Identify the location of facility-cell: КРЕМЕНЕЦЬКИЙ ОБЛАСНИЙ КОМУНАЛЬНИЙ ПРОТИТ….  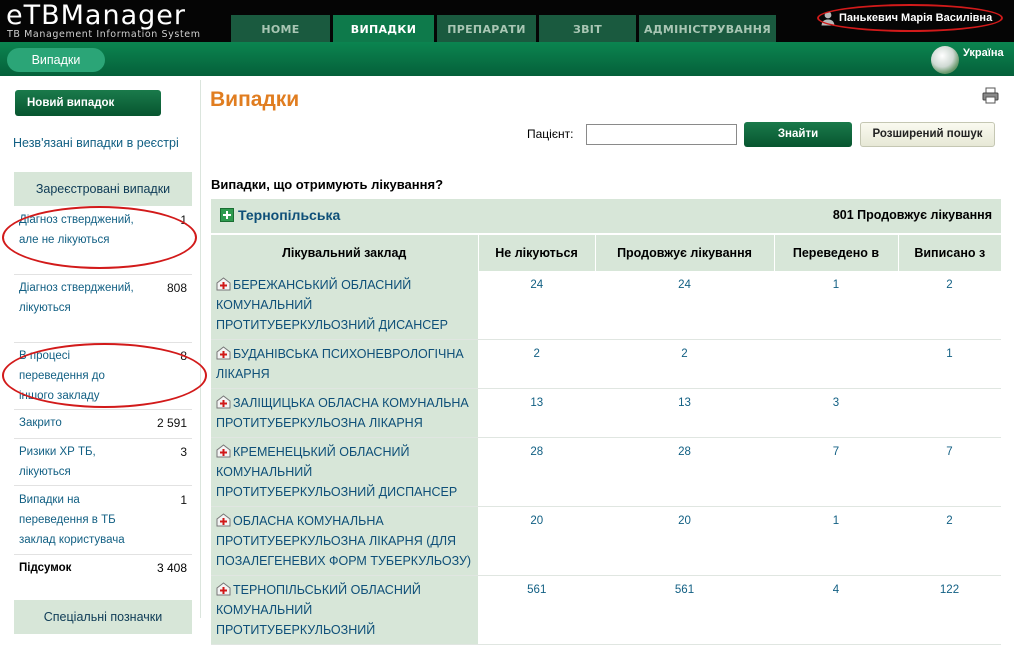
(345, 472).